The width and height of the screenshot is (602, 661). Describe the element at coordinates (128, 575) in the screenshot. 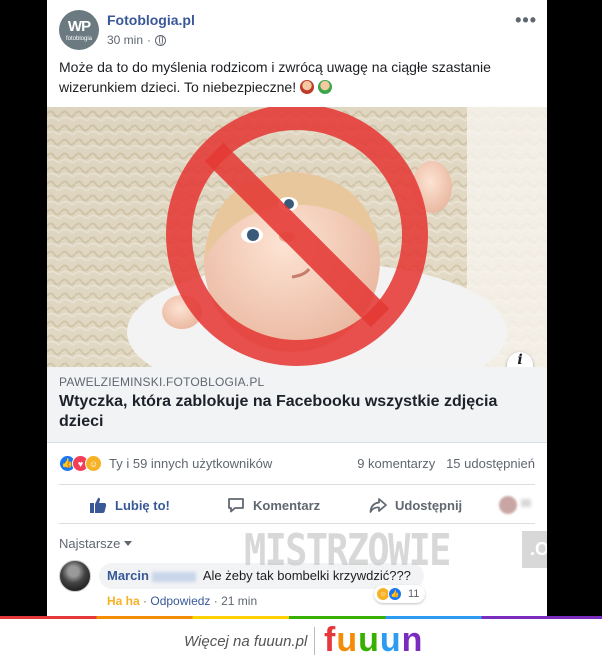

I see `comment-author: Marcin` at that location.